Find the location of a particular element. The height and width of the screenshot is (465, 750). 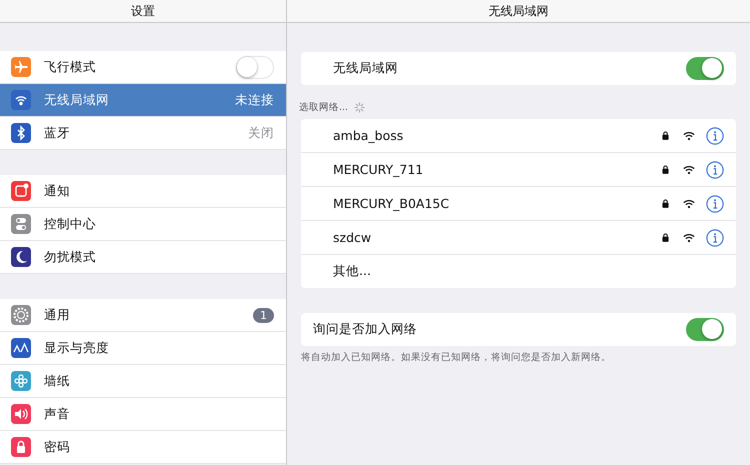

status-value: 关闭 is located at coordinates (261, 133).